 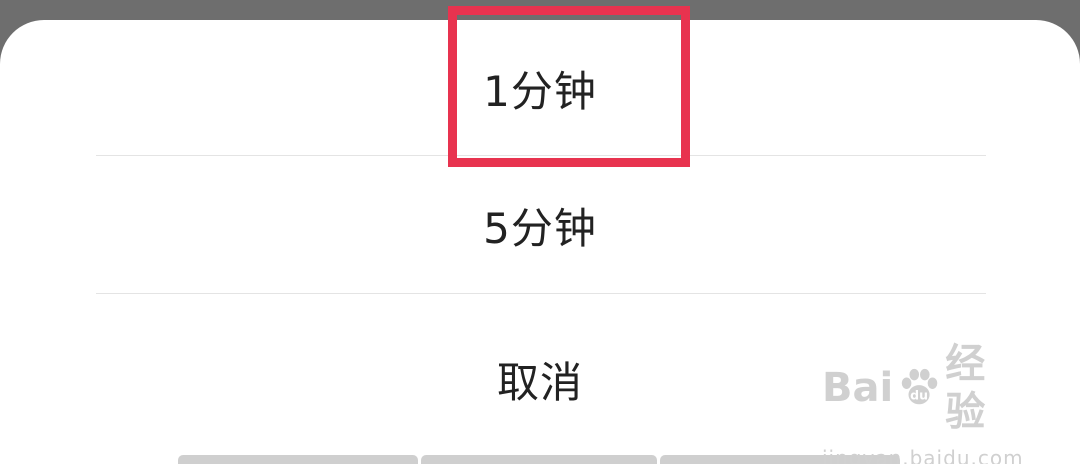 What do you see at coordinates (540, 91) in the screenshot?
I see `option-1-minute-label: 1分钟` at bounding box center [540, 91].